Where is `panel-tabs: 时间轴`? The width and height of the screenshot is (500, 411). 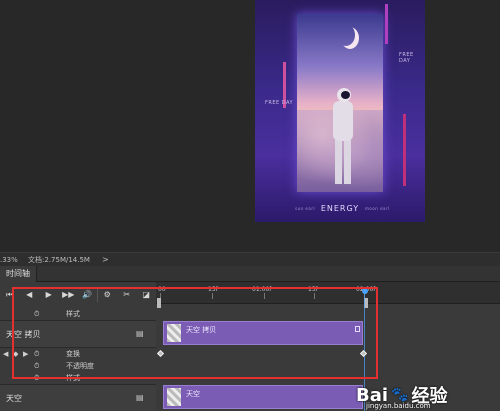
panel-tabs: 时间轴 is located at coordinates (250, 274).